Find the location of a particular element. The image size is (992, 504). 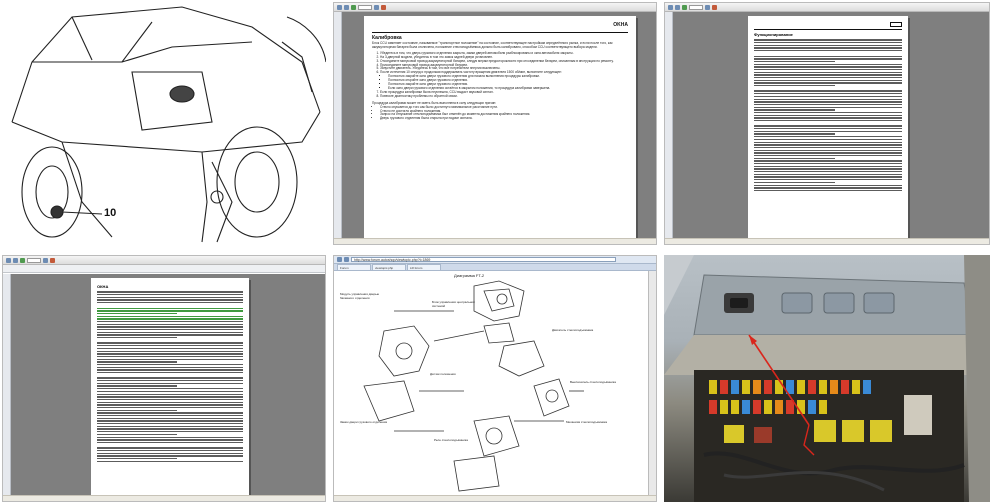

browser-statusbar is located at coordinates (495, 498).